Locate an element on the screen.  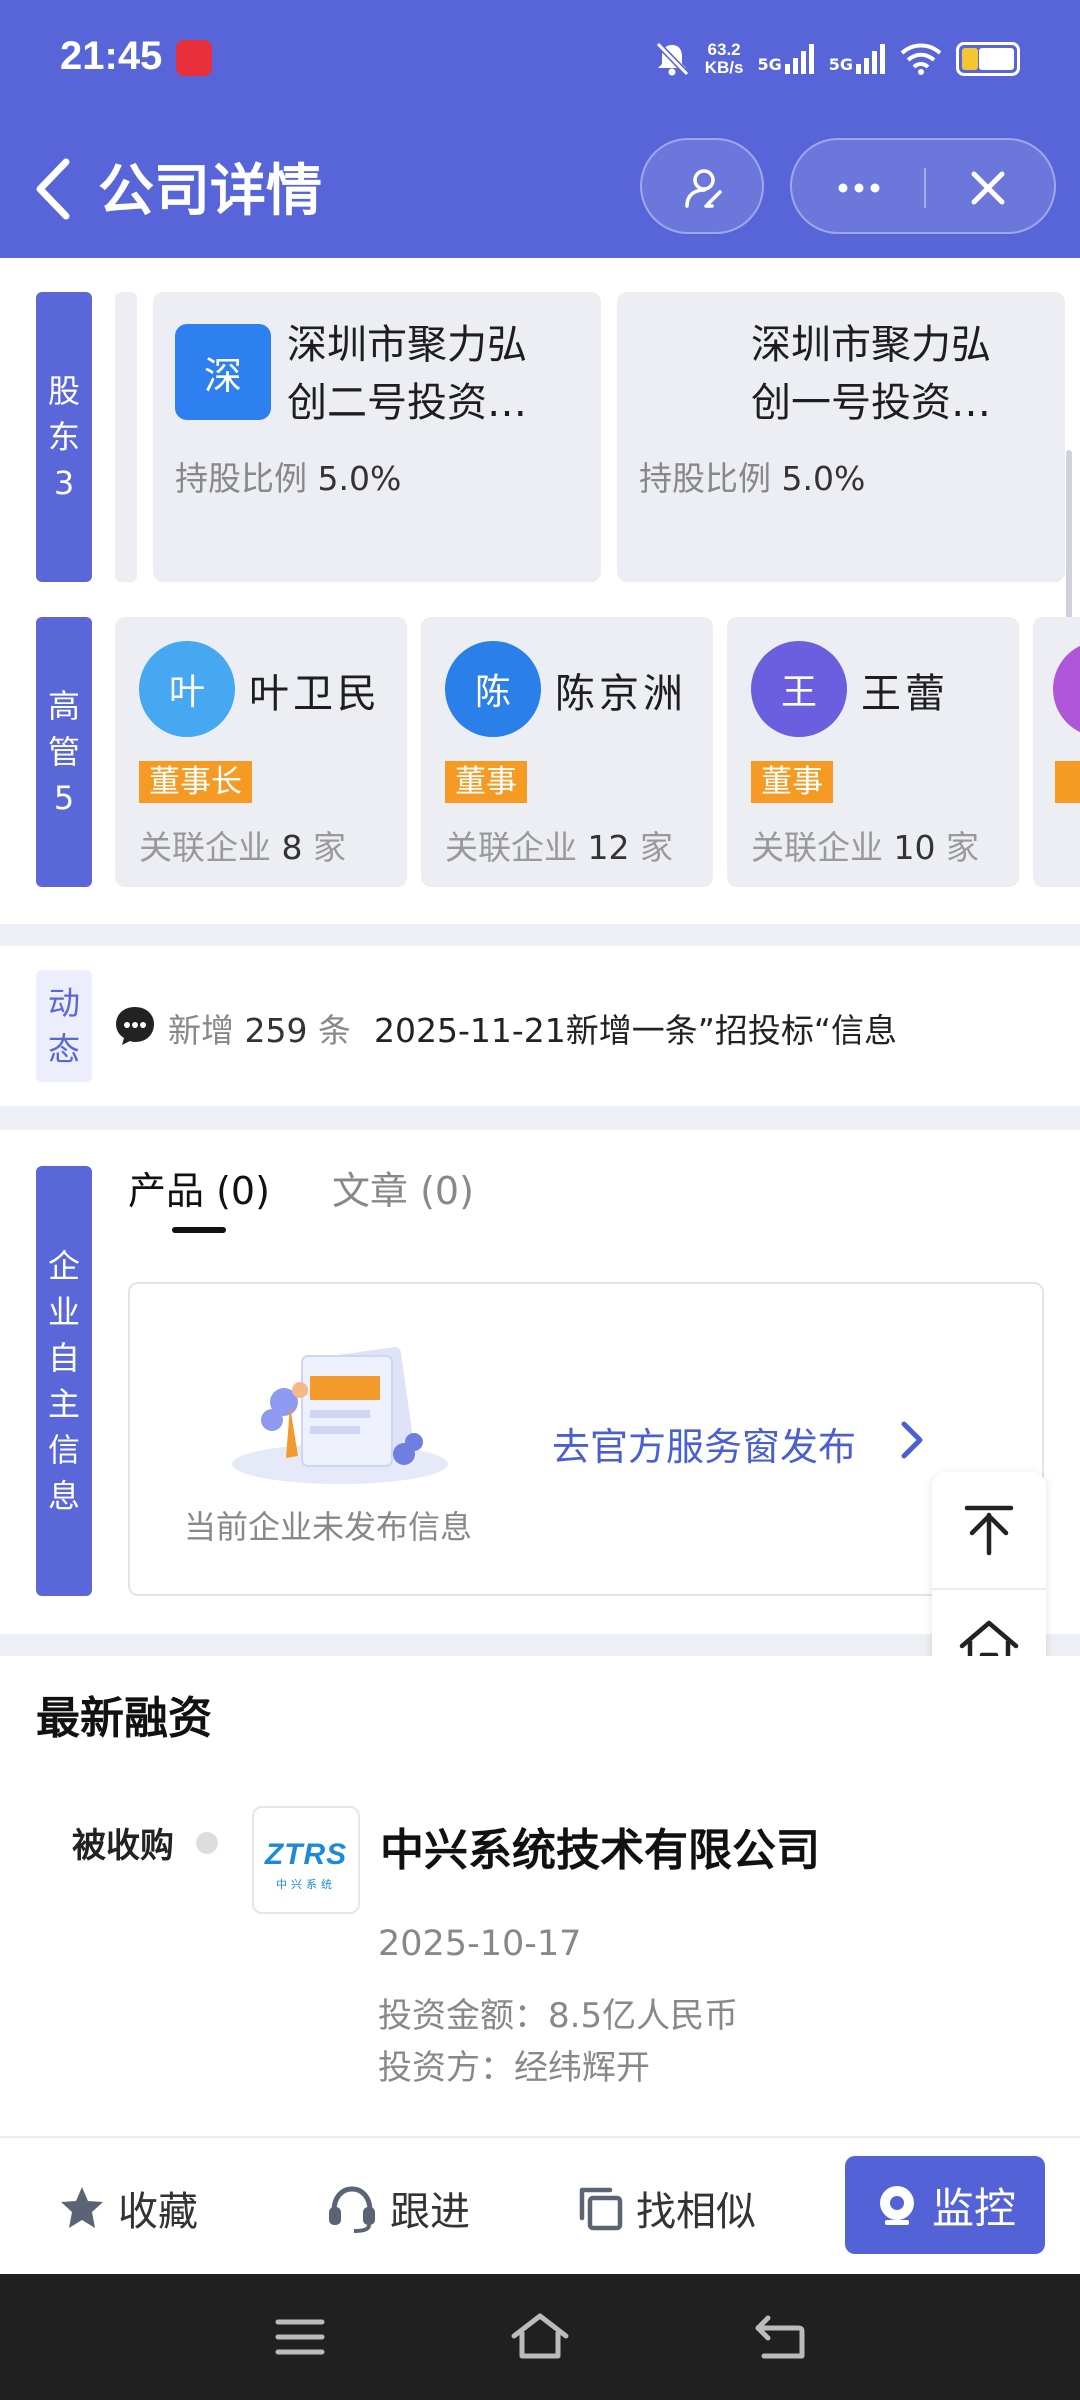
self-info-tag-char: 业 is located at coordinates (63, 1312).